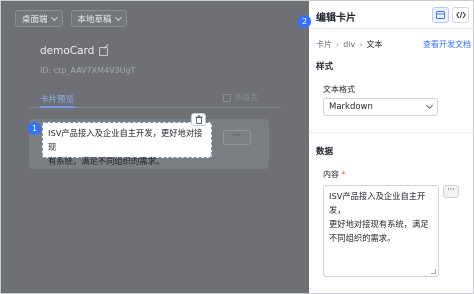  Describe the element at coordinates (57, 99) in the screenshot. I see `tab-card-preview: 卡片预览` at that location.